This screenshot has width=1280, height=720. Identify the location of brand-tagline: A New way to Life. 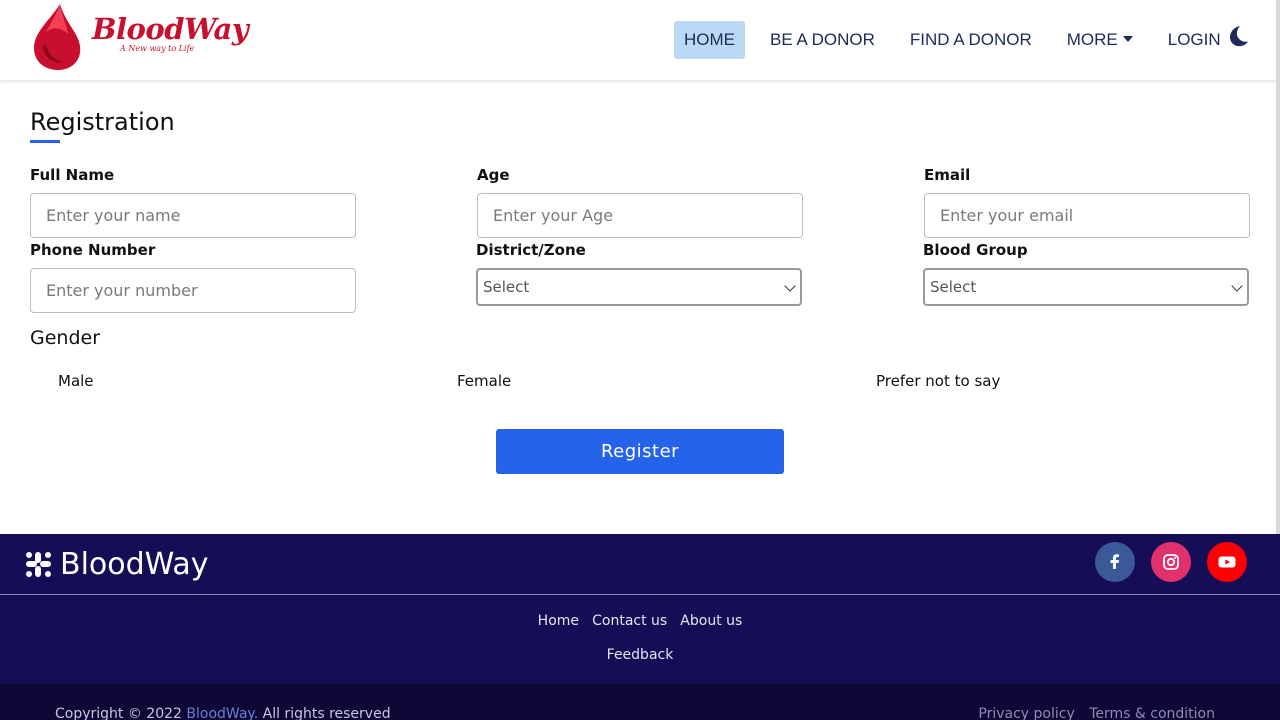
(157, 48).